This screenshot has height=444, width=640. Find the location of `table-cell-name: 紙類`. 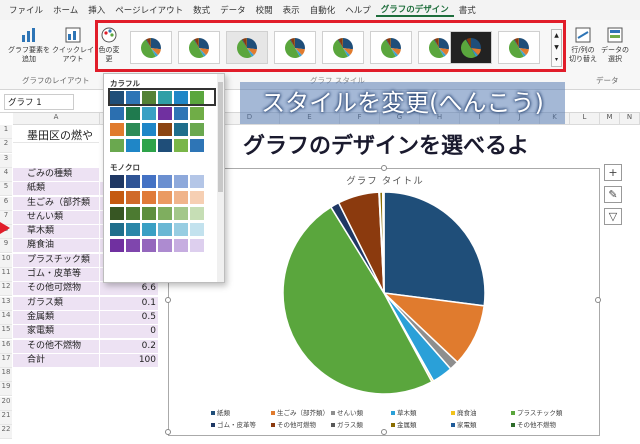

table-cell-name: 紙類 is located at coordinates (56, 189).